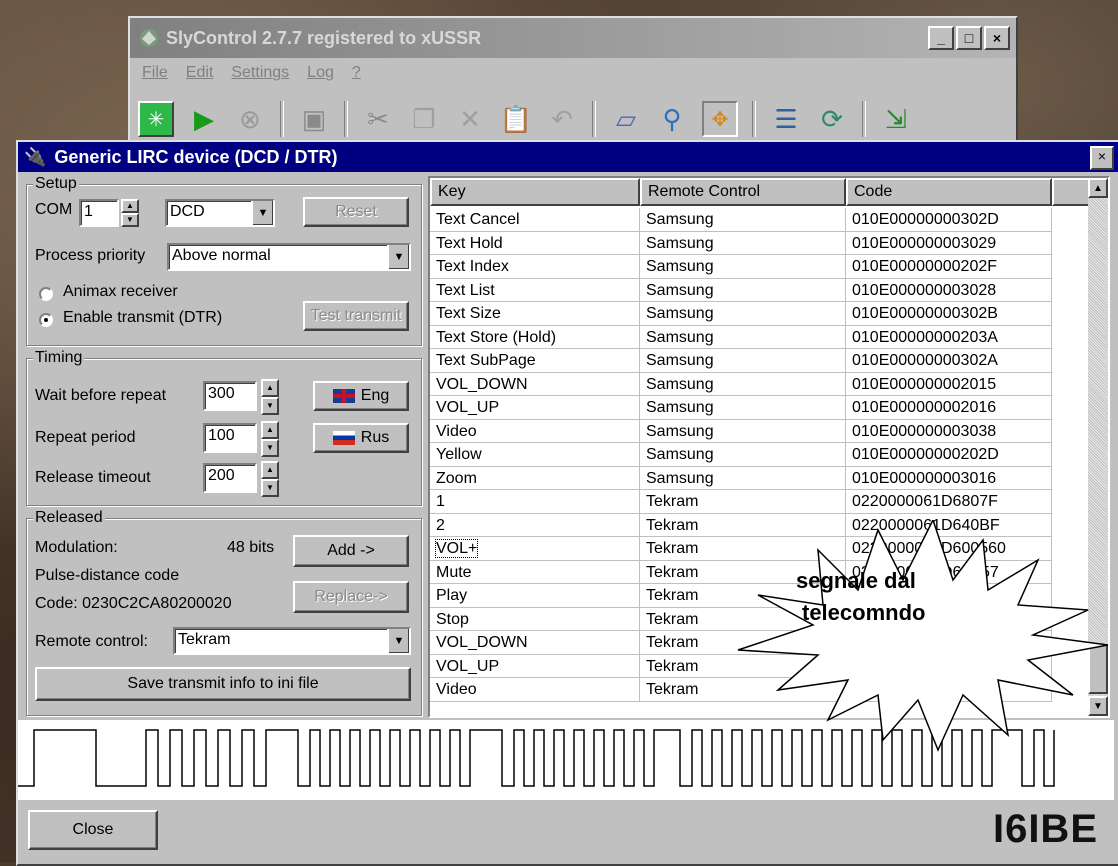 The height and width of the screenshot is (866, 1118). What do you see at coordinates (535, 643) in the screenshot?
I see `cell-key: VOL_DOWN` at bounding box center [535, 643].